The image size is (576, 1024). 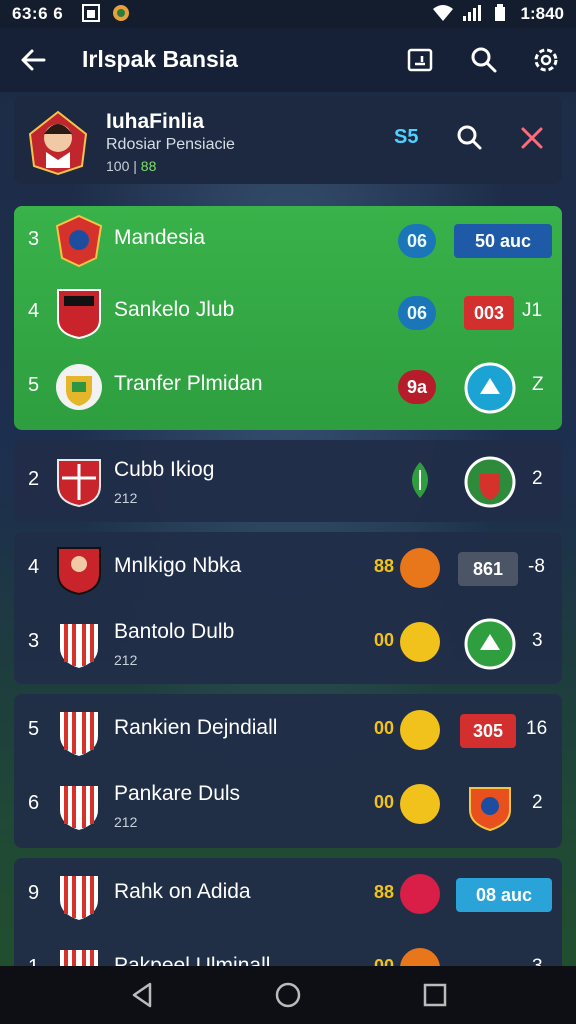 What do you see at coordinates (155, 121) in the screenshot?
I see `profile-name: IuhaFinlia` at bounding box center [155, 121].